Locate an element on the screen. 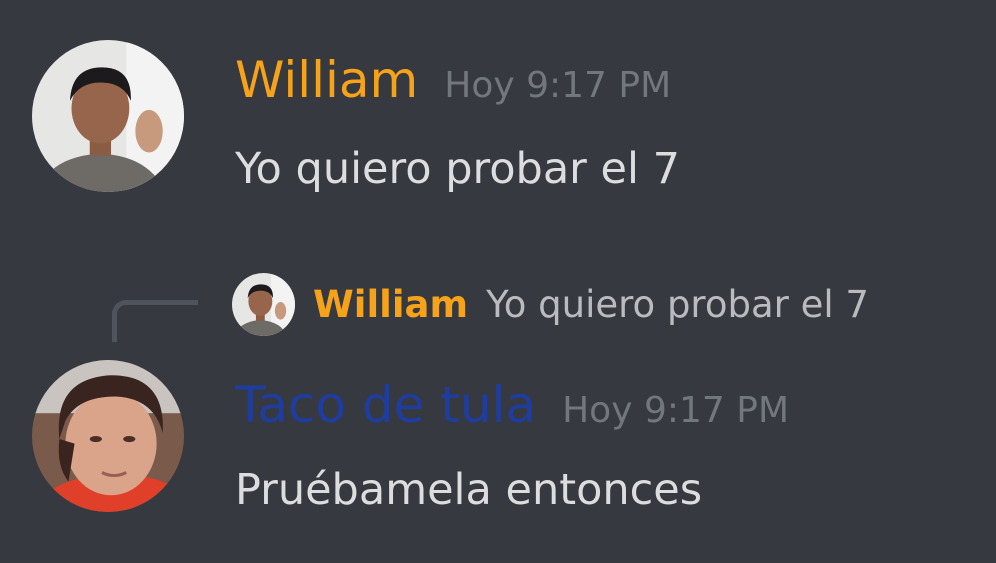 The width and height of the screenshot is (996, 563). username-taco-de-tula: Taco de tula is located at coordinates (385, 405).